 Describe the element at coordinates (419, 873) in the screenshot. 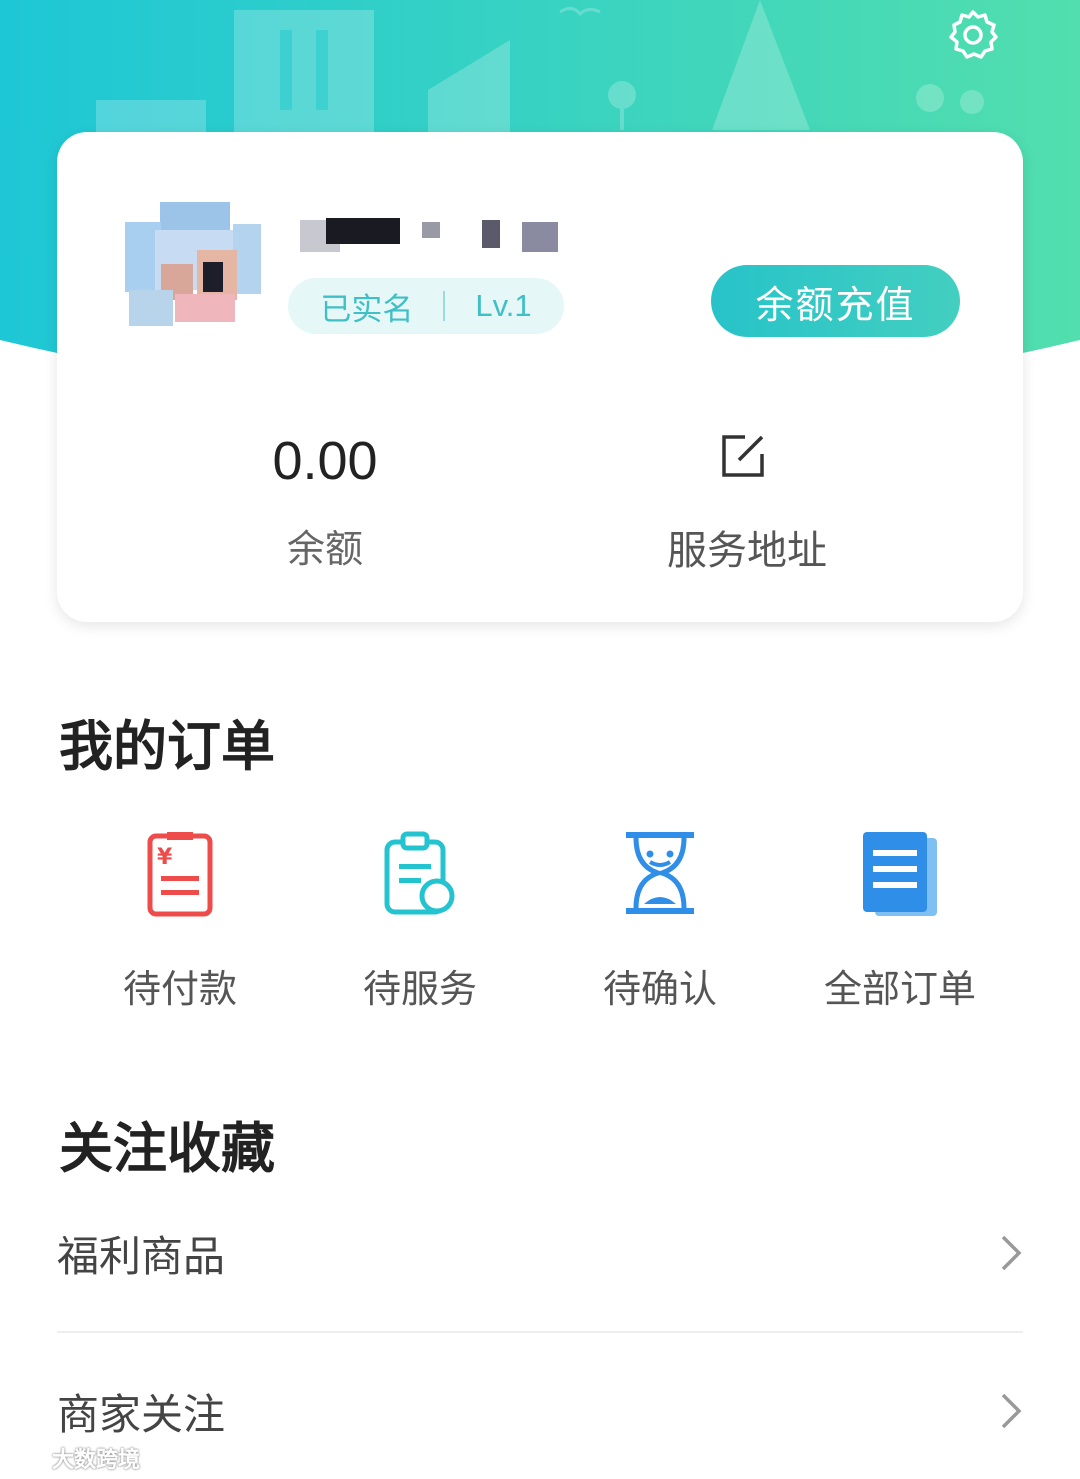

I see `clipboard-icon` at that location.